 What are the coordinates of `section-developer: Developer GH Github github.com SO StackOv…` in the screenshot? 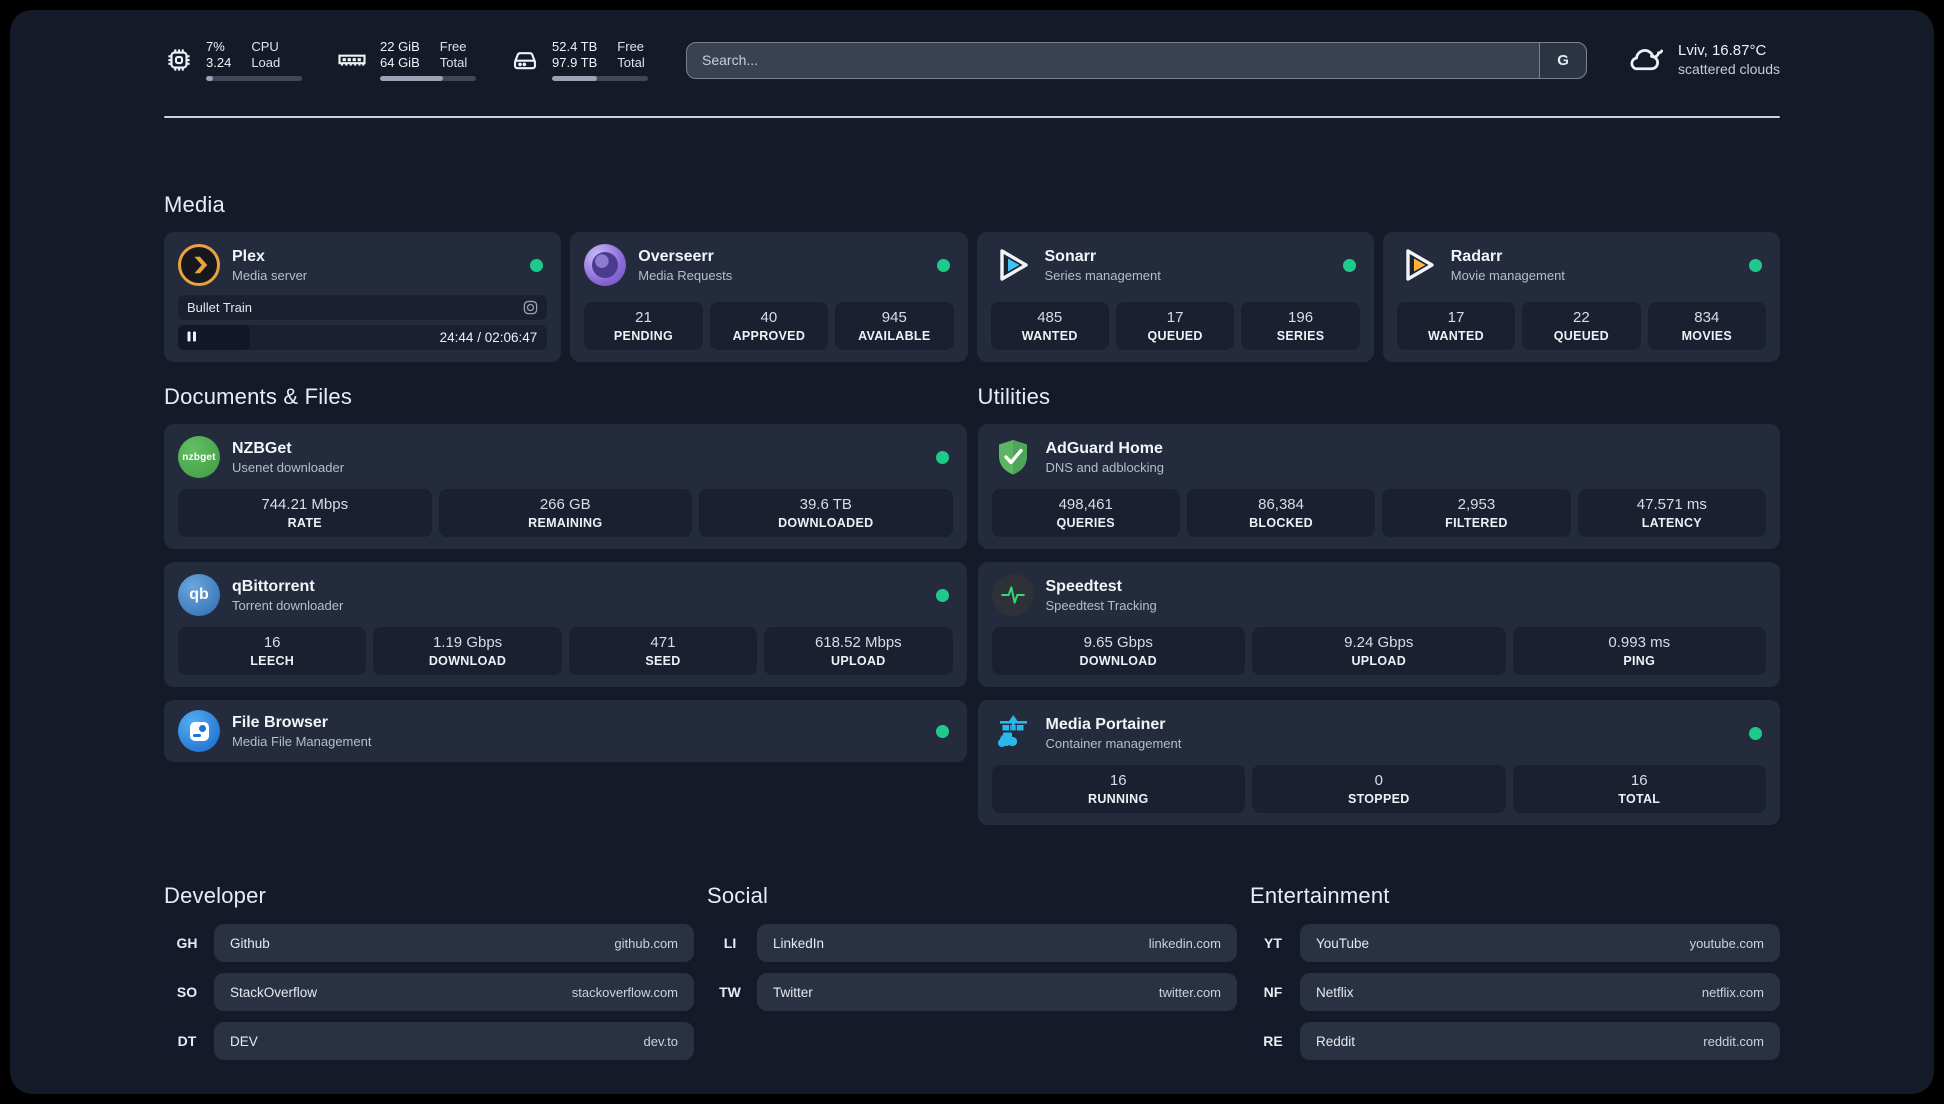 It's located at (429, 977).